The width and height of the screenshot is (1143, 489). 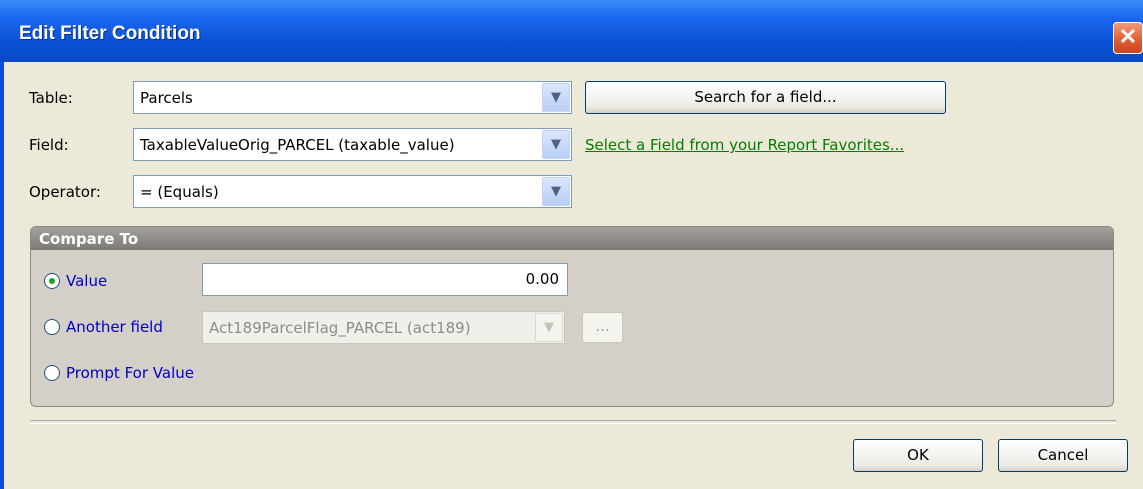 I want to click on operator-select-value: = (Equals), so click(x=179, y=192).